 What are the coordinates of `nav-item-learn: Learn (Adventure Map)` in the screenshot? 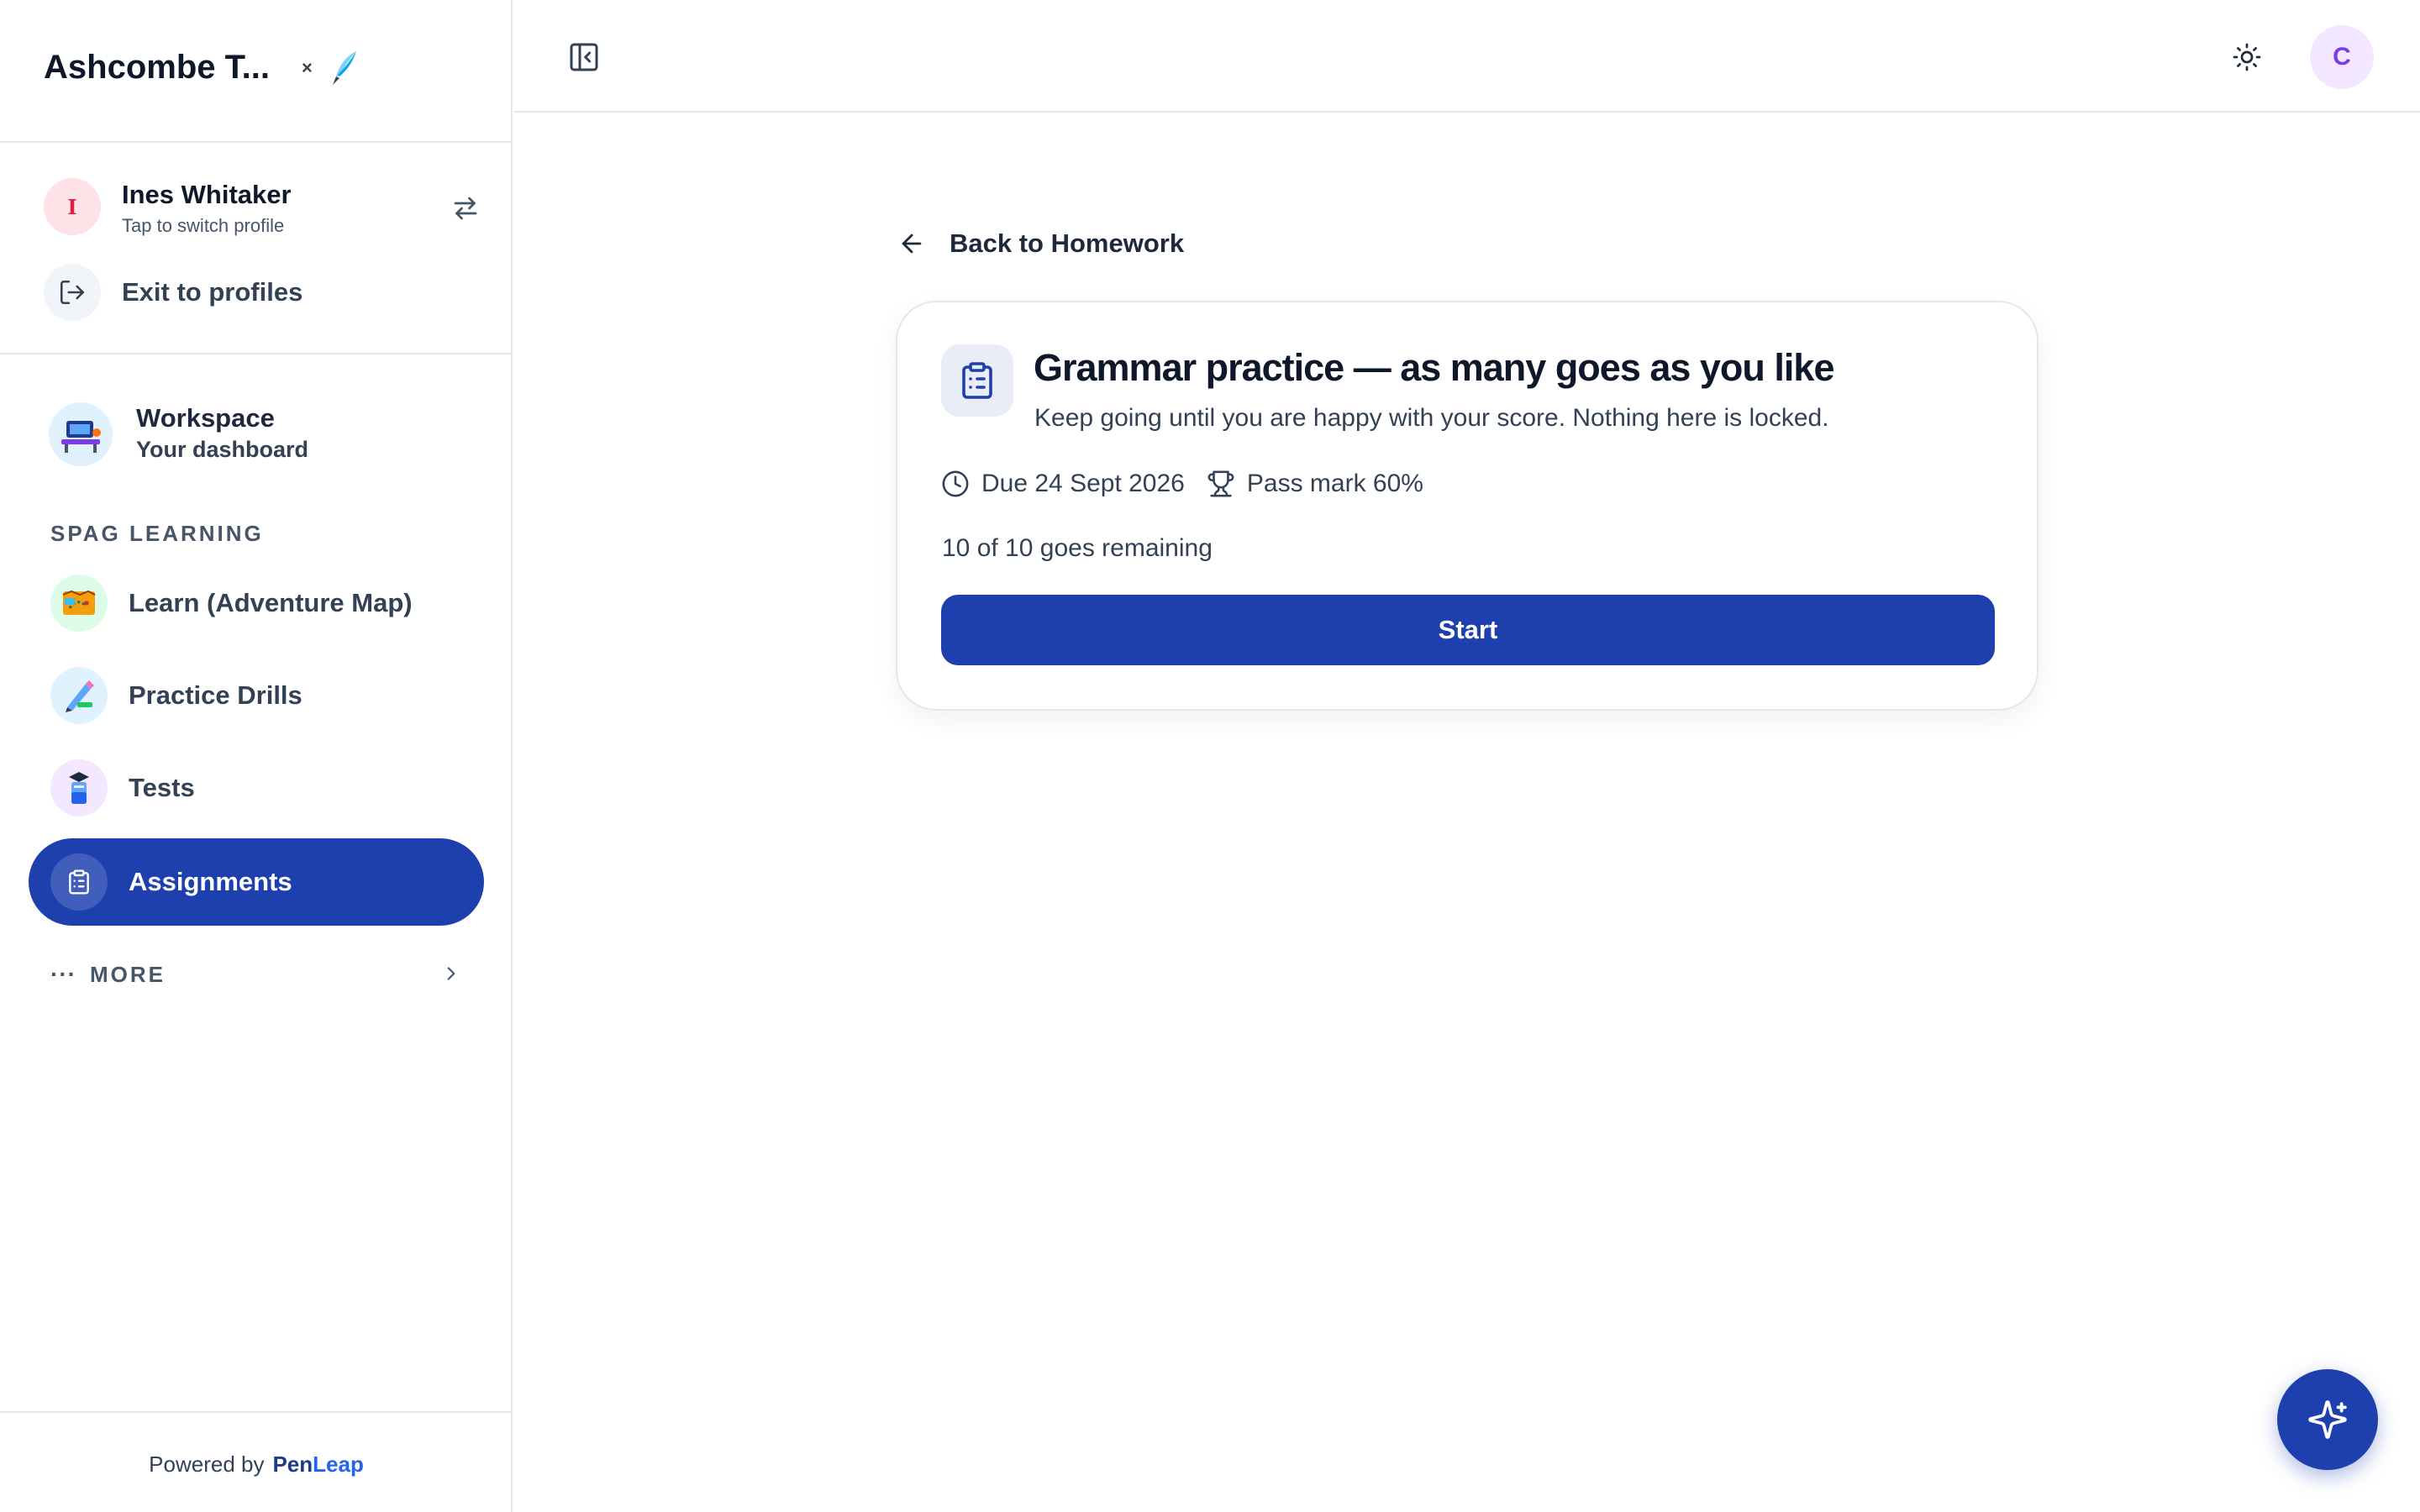 It's located at (256, 603).